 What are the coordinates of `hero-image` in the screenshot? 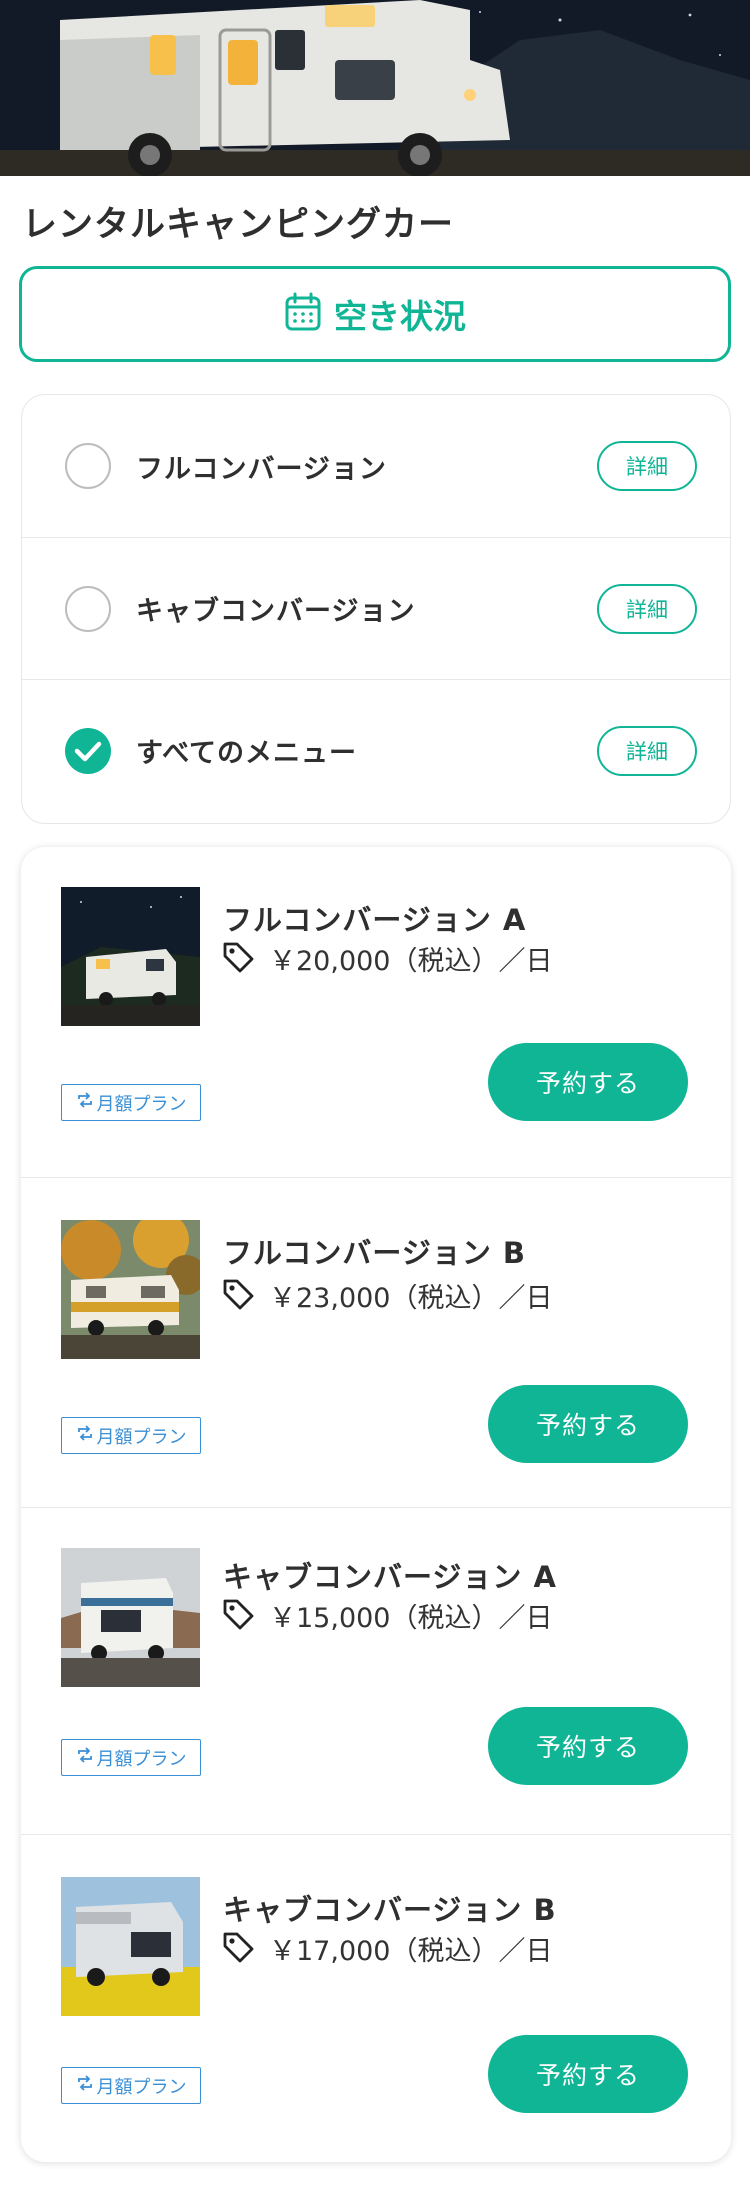 It's located at (375, 88).